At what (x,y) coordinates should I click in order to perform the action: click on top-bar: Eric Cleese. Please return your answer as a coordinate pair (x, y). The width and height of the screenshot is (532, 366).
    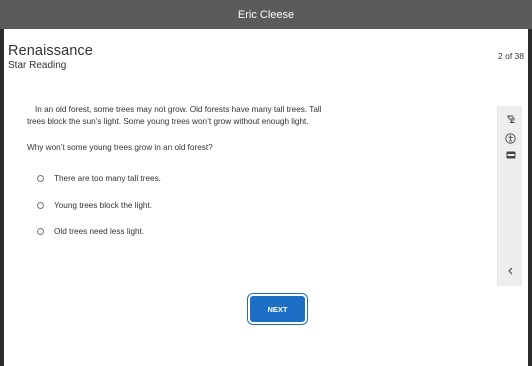
    Looking at the image, I should click on (266, 14).